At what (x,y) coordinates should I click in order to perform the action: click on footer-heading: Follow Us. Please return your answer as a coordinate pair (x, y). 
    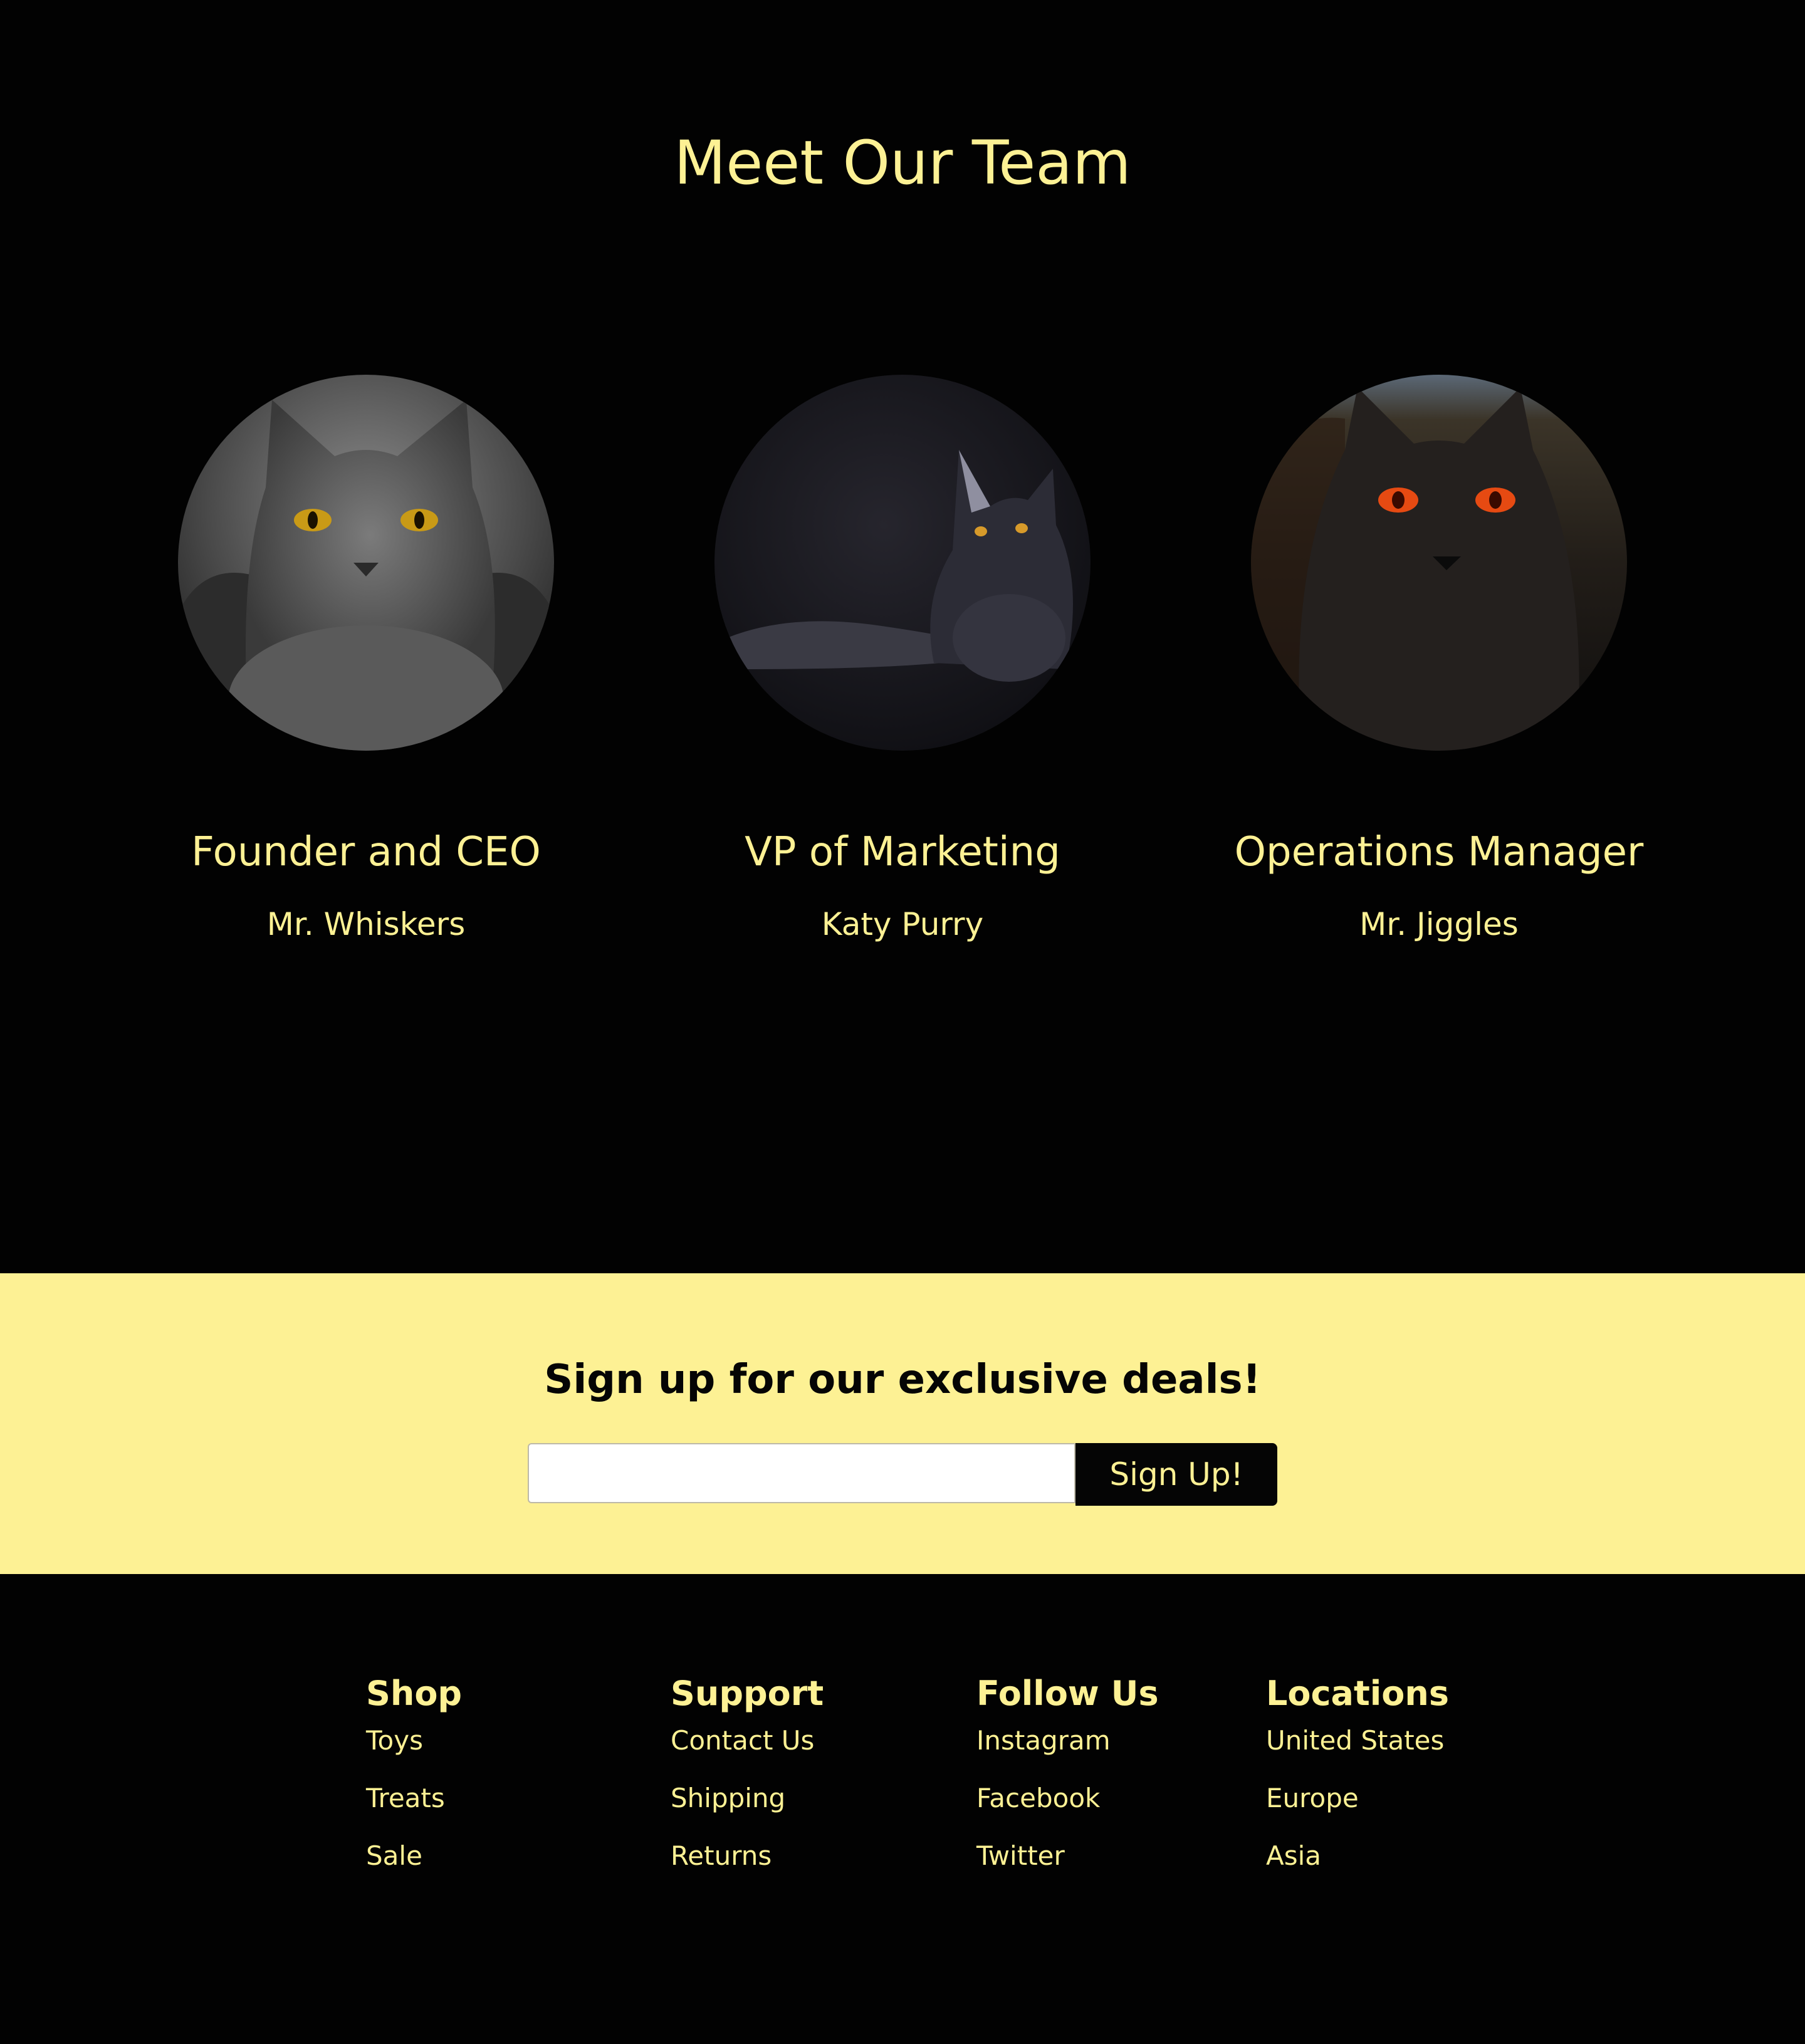
    Looking at the image, I should click on (1068, 1693).